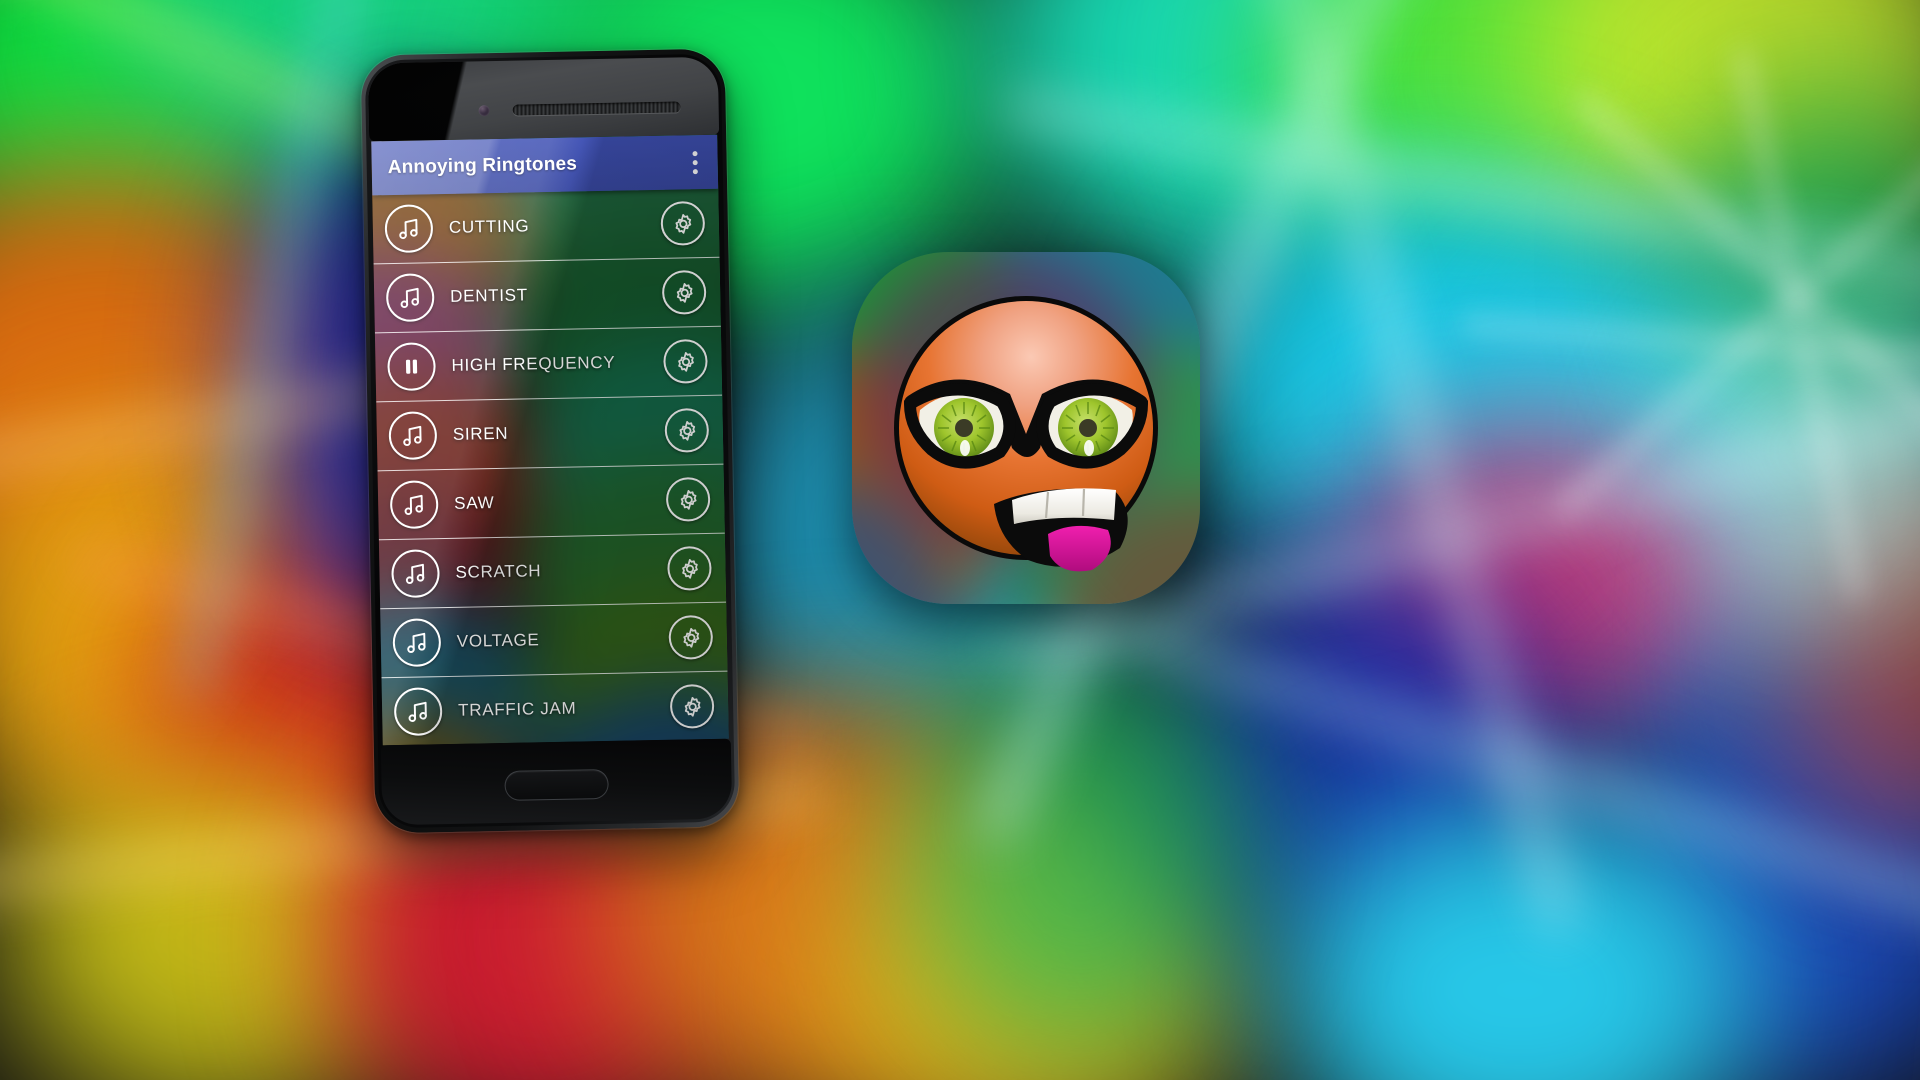 The image size is (1920, 1080). Describe the element at coordinates (489, 226) in the screenshot. I see `ringtone-label: CUTTING` at that location.